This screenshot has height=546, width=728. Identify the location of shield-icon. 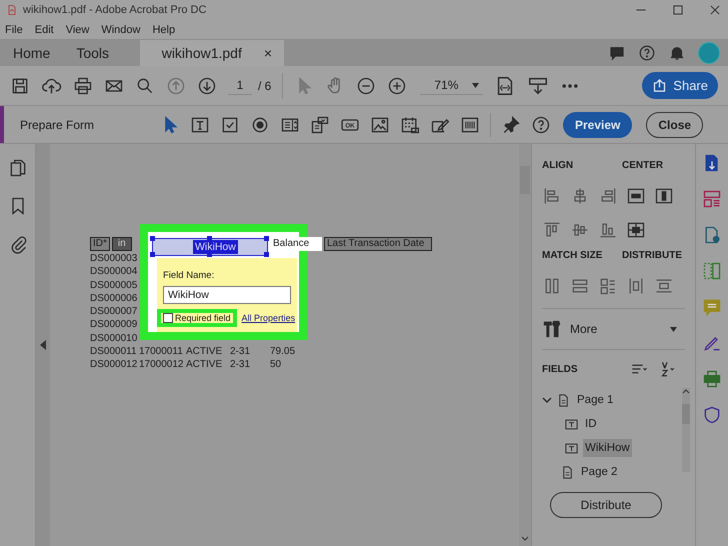
(712, 415).